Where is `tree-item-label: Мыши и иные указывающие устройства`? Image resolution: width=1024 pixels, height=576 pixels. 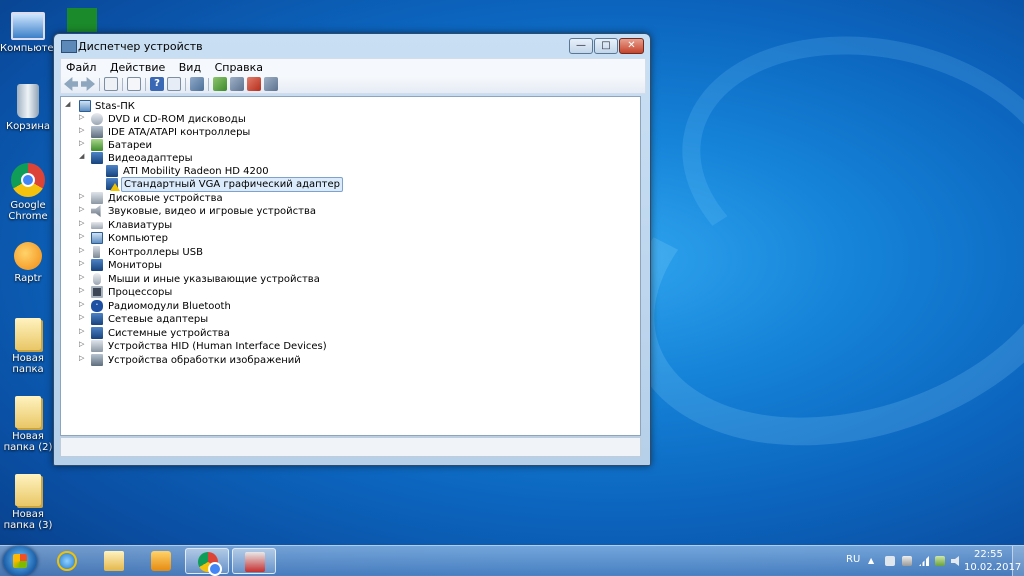 tree-item-label: Мыши и иные указывающие устройства is located at coordinates (214, 279).